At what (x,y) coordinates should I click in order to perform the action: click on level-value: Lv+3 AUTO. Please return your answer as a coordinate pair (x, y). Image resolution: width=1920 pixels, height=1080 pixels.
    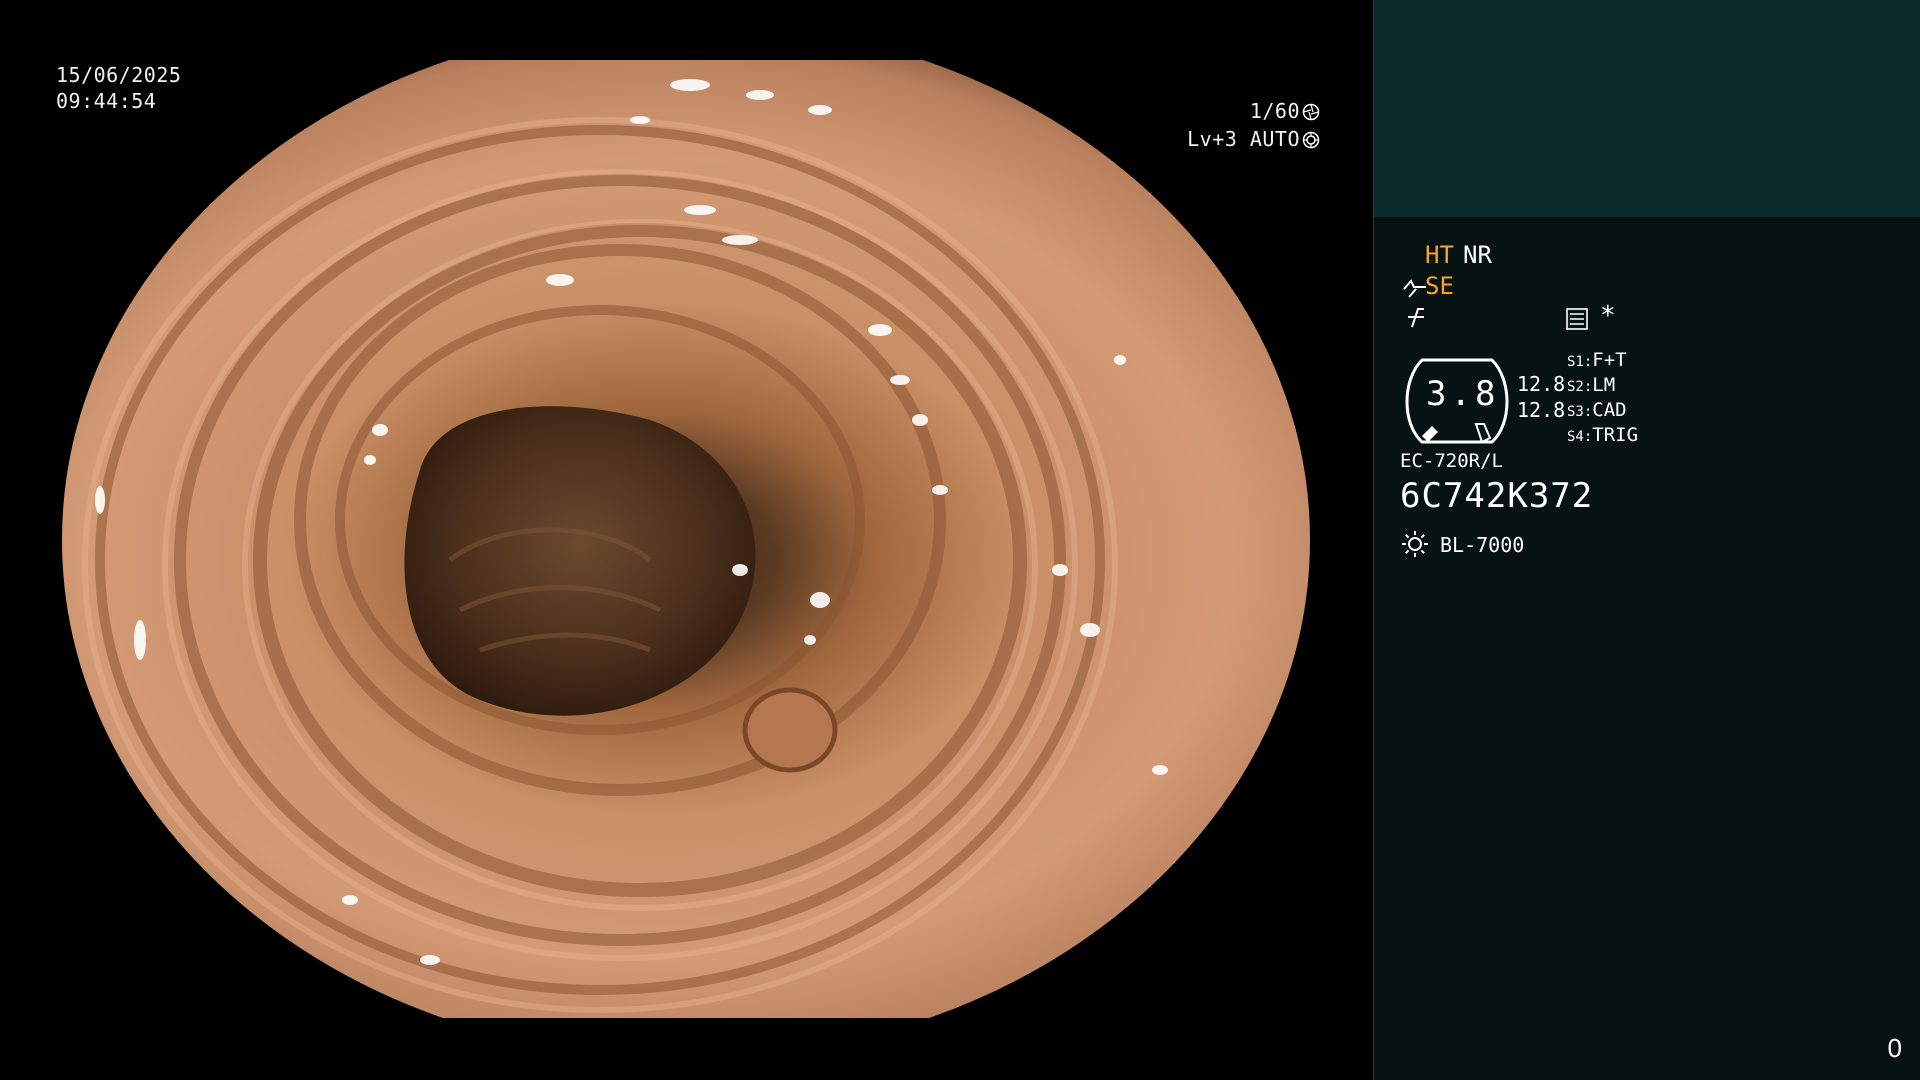
    Looking at the image, I should click on (1243, 139).